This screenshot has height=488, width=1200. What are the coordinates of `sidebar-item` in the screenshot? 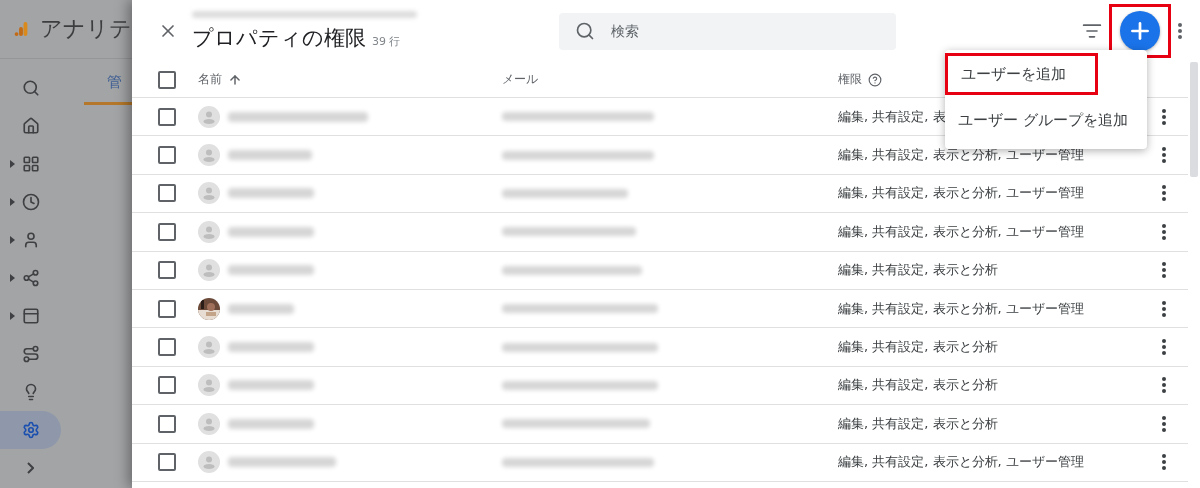 It's located at (30, 430).